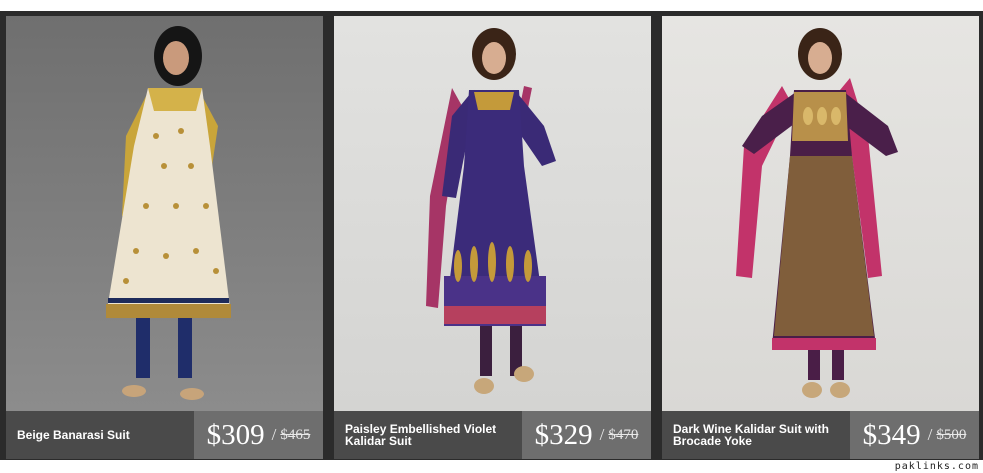 The width and height of the screenshot is (983, 473). Describe the element at coordinates (760, 435) in the screenshot. I see `product-title: Dark Wine Kalidar Suit with Brocade Yoke` at that location.